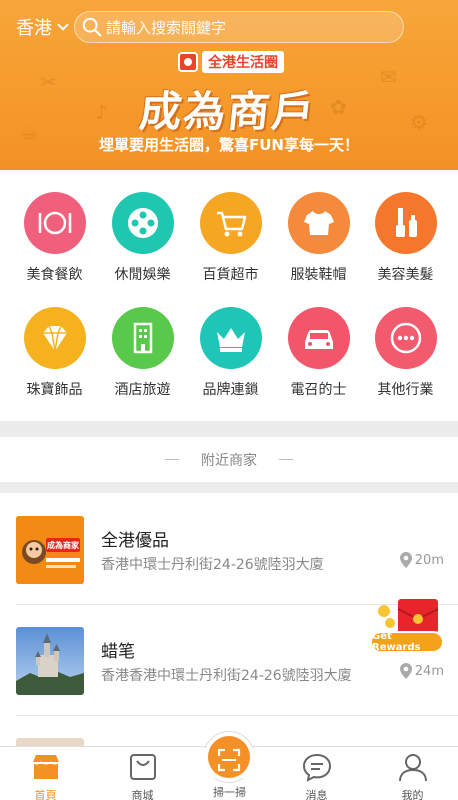  I want to click on tab-profile: 我的, so click(412, 773).